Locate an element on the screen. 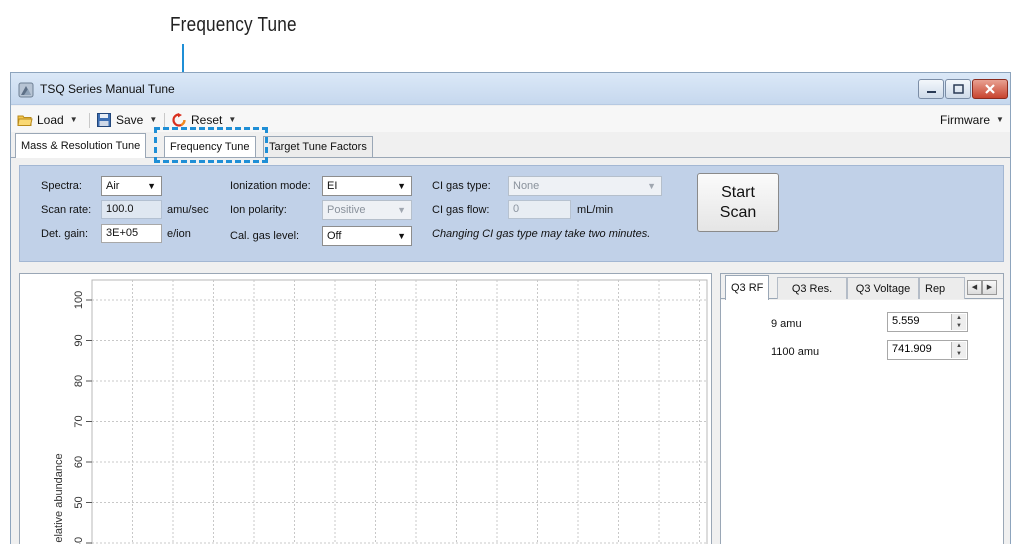 The width and height of the screenshot is (1011, 544). spectra-label: Spectra: is located at coordinates (61, 186).